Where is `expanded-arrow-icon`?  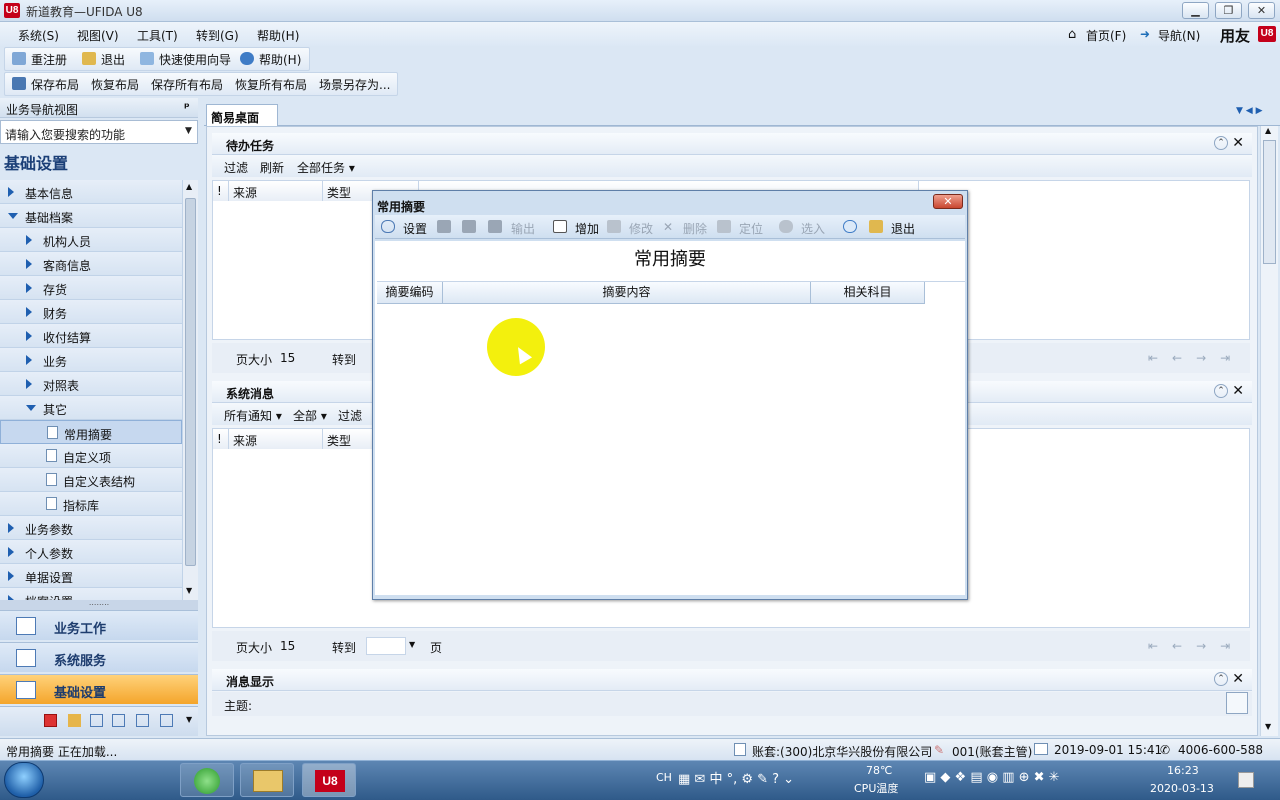
expanded-arrow-icon is located at coordinates (13, 216).